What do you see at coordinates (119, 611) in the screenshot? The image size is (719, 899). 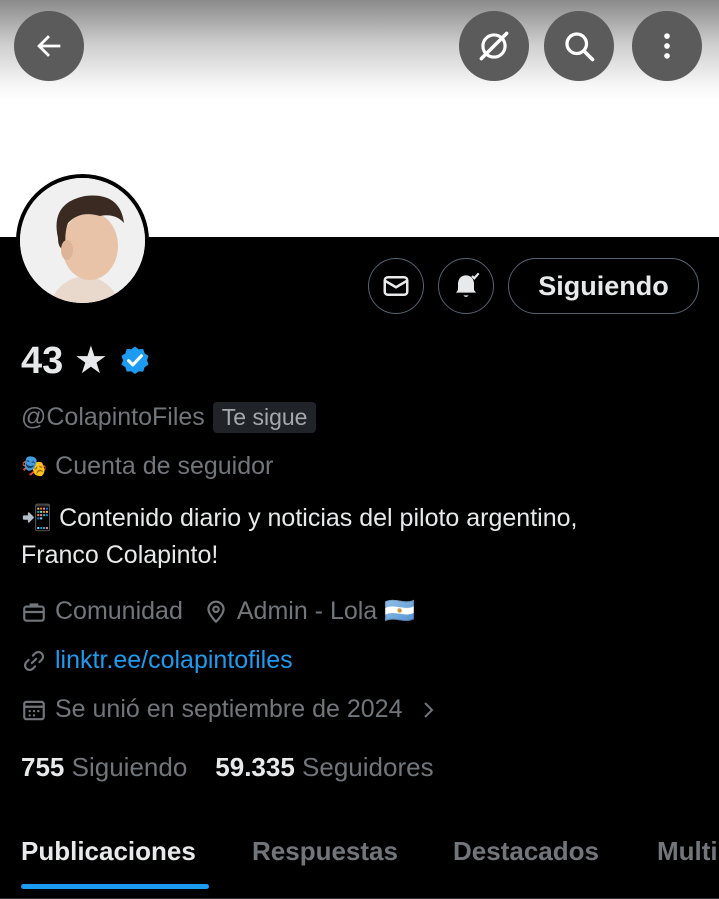 I see `category-label: Comunidad` at bounding box center [119, 611].